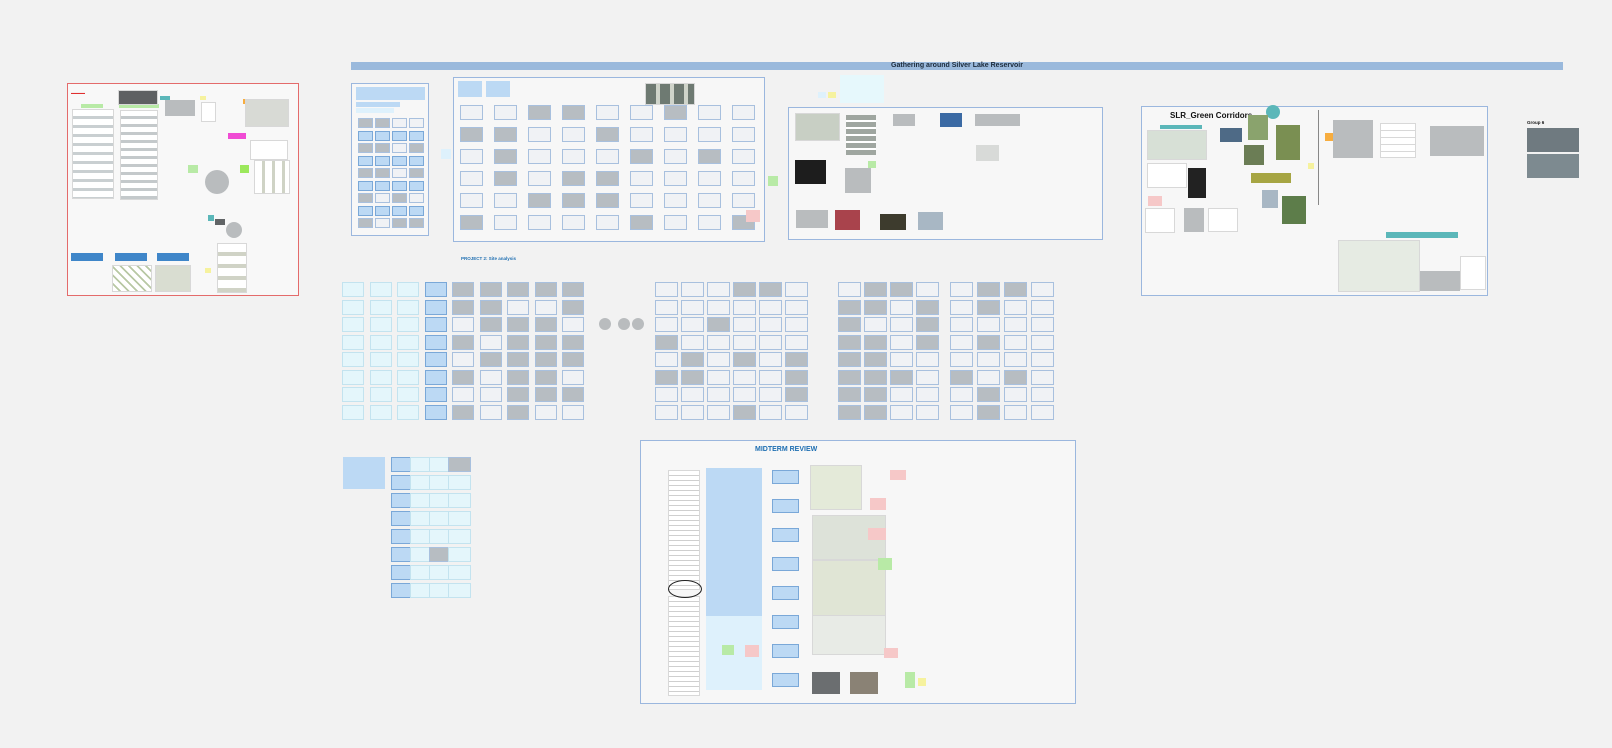  What do you see at coordinates (957, 66) in the screenshot?
I see `board-title-banner: Gathering around Silver Lake Reservoir` at bounding box center [957, 66].